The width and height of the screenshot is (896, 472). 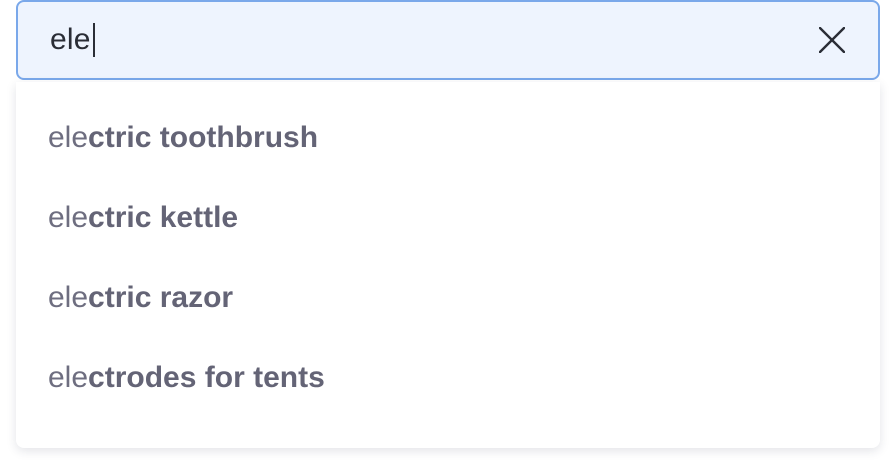 I want to click on suggestion-completion: ctric kettle, so click(x=163, y=217).